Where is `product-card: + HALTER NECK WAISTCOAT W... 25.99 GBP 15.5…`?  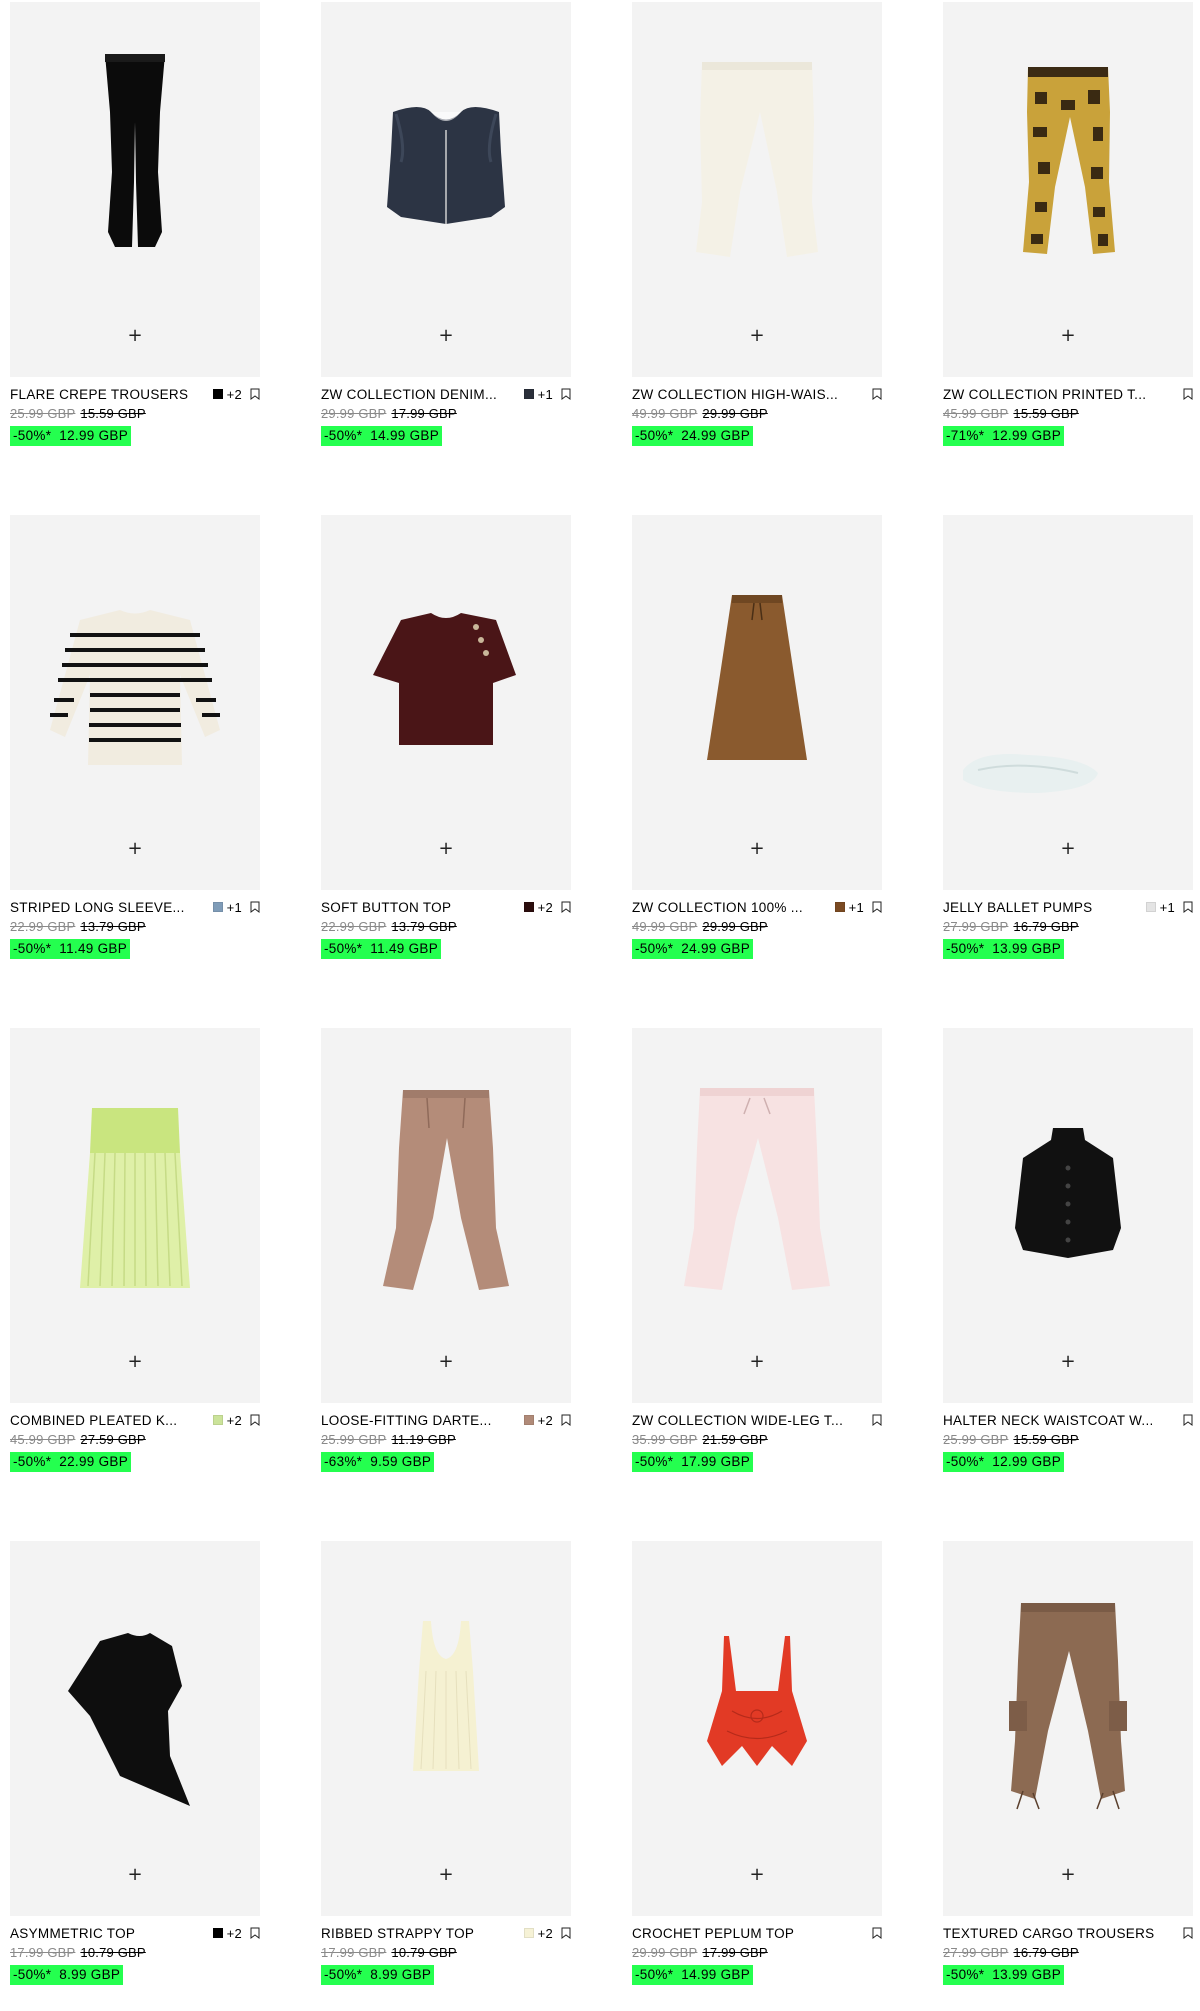 product-card: + HALTER NECK WAISTCOAT W... 25.99 GBP 15.5… is located at coordinates (1068, 1263).